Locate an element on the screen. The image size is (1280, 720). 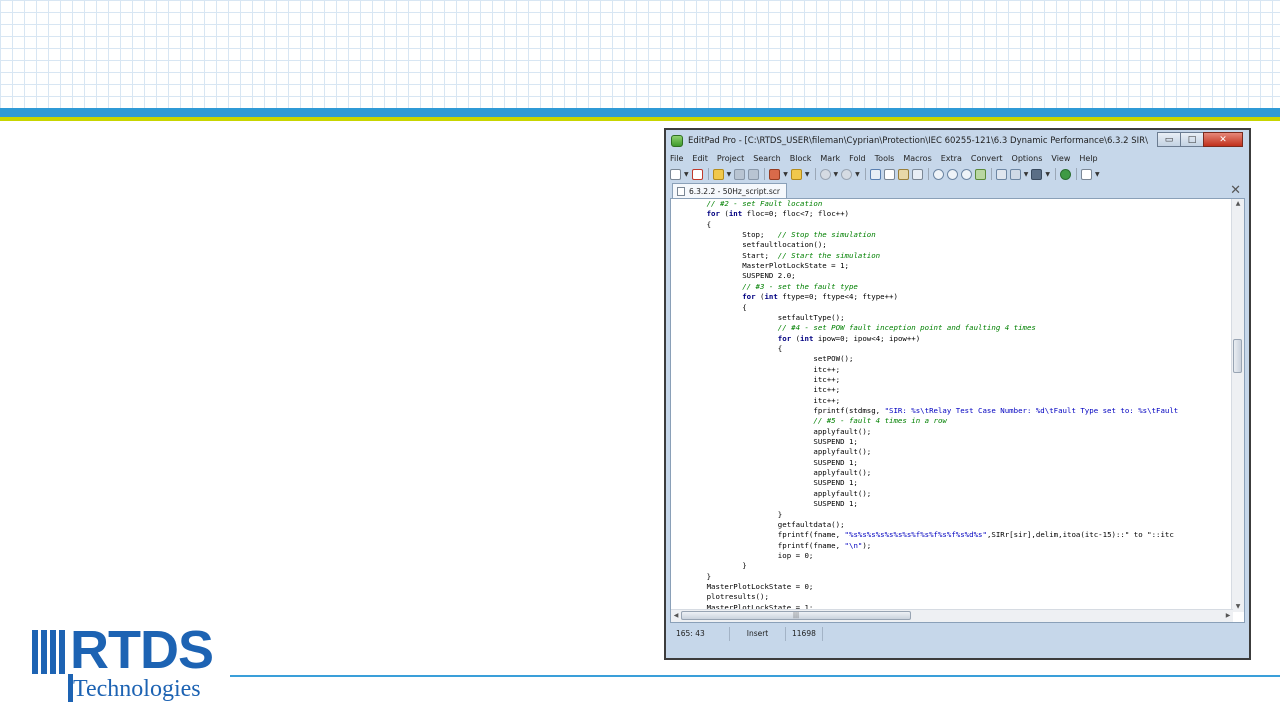
menu-edit: Edit is located at coordinates (700, 158).